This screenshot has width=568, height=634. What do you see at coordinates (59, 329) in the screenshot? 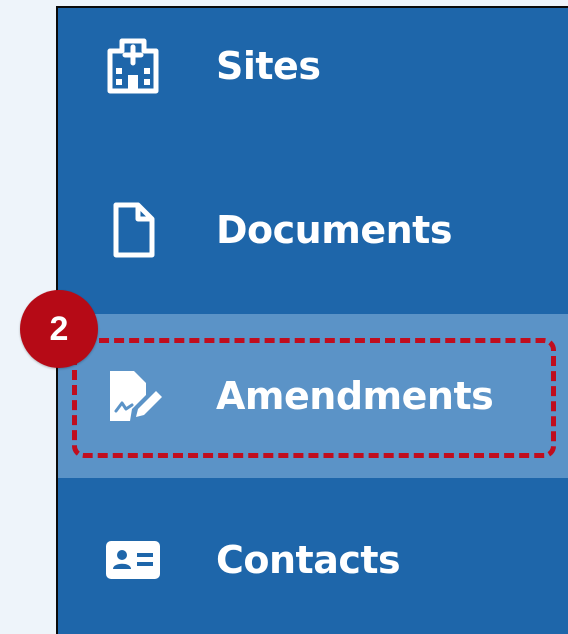
I see `step-number-badge: 2` at bounding box center [59, 329].